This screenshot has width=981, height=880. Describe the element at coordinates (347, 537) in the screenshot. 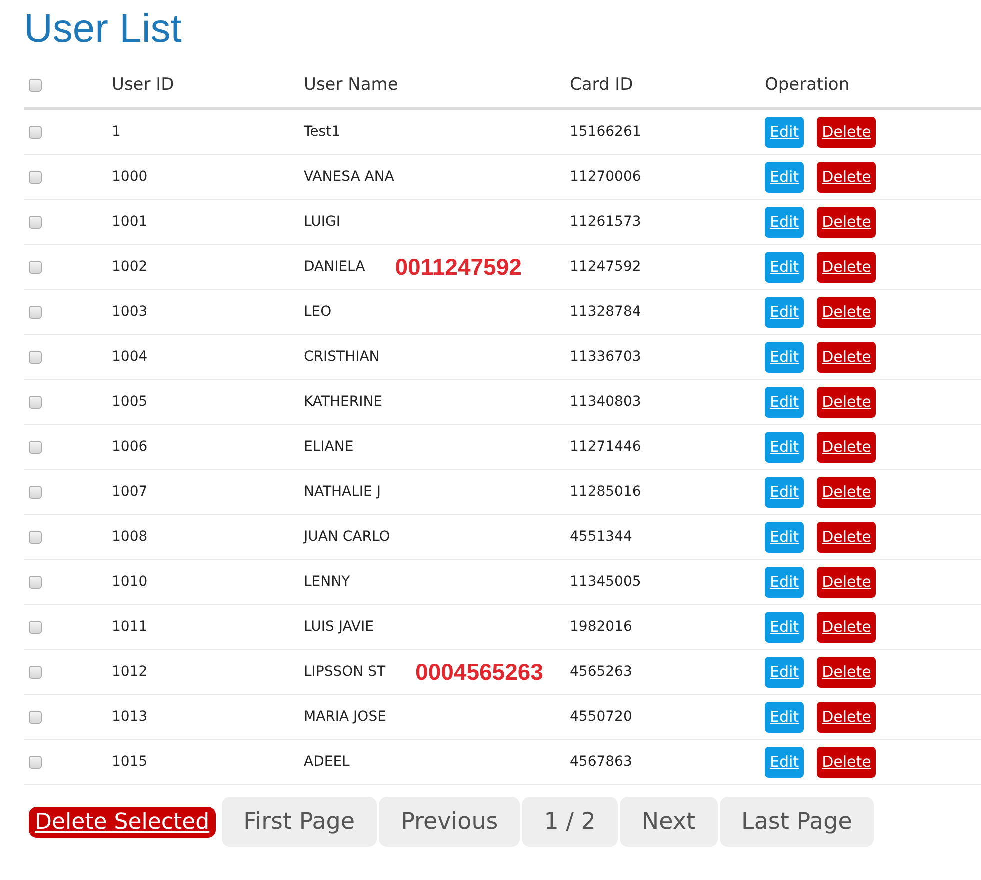

I see `table-cell: JUAN CARLO` at that location.